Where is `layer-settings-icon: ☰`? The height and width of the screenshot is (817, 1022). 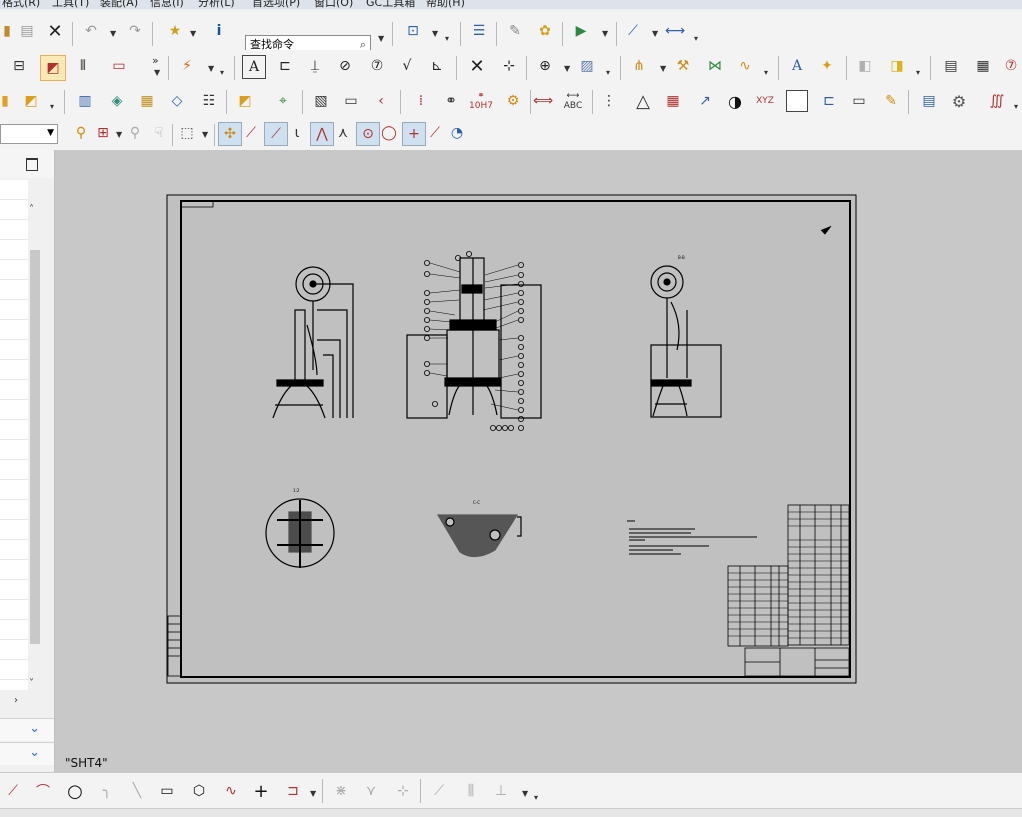
layer-settings-icon: ☰ is located at coordinates (479, 31).